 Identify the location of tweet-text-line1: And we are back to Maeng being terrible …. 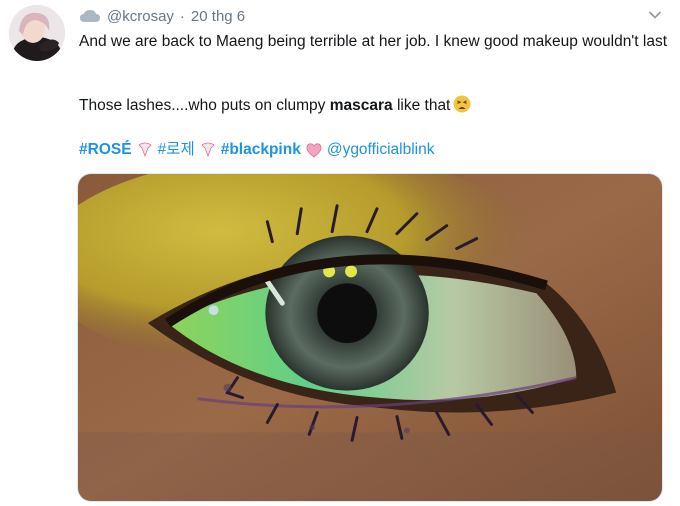
(373, 41).